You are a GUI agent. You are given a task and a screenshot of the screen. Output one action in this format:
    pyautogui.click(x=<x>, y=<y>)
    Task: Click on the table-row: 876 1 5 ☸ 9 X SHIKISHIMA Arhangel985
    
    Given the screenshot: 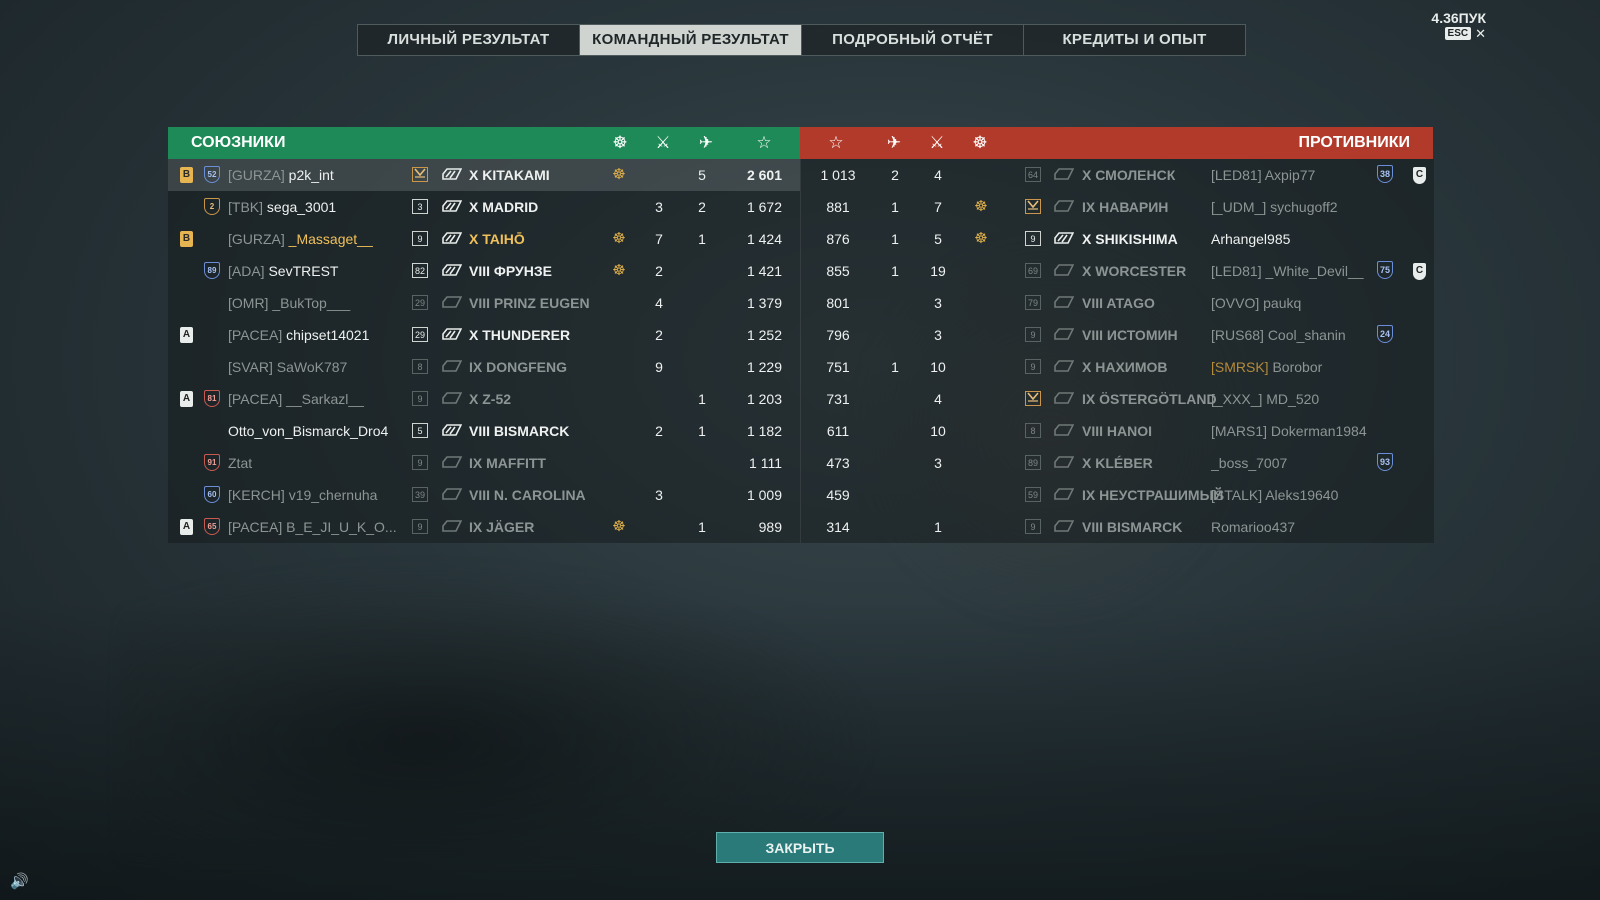 What is the action you would take?
    pyautogui.click(x=1117, y=239)
    